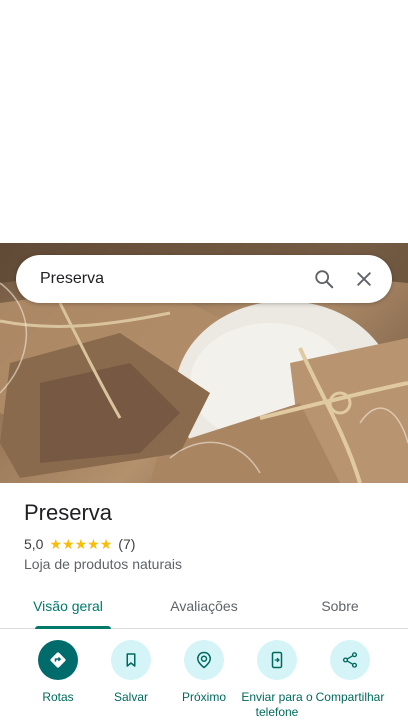 This screenshot has width=408, height=726. I want to click on nearby-button: Próximo, so click(204, 672).